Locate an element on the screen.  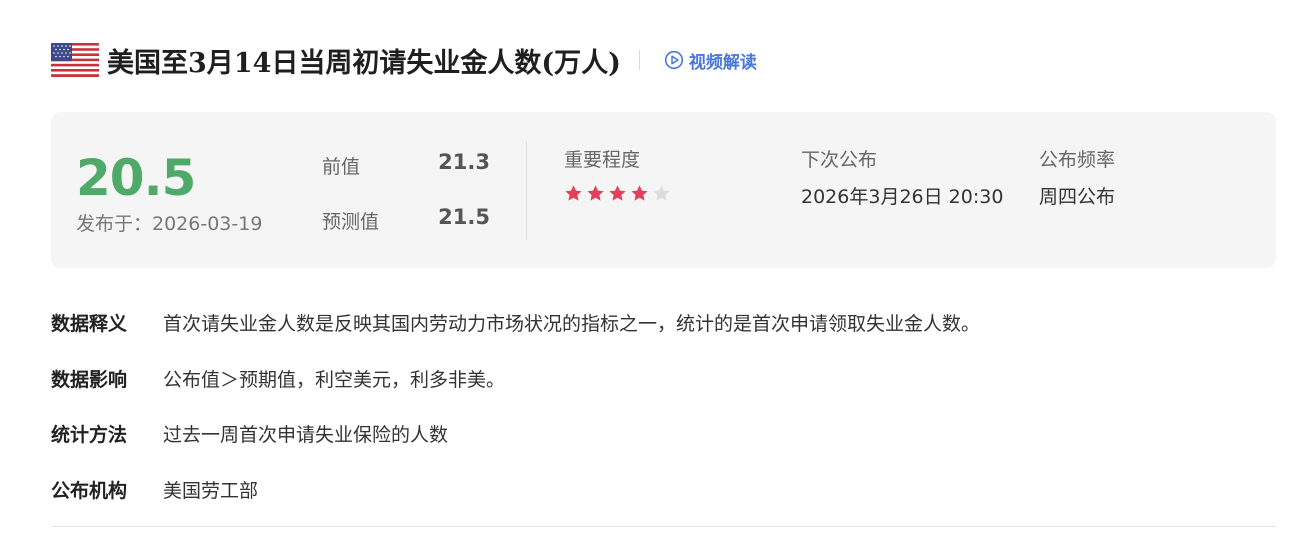
forecast-value: 21.5 is located at coordinates (464, 217).